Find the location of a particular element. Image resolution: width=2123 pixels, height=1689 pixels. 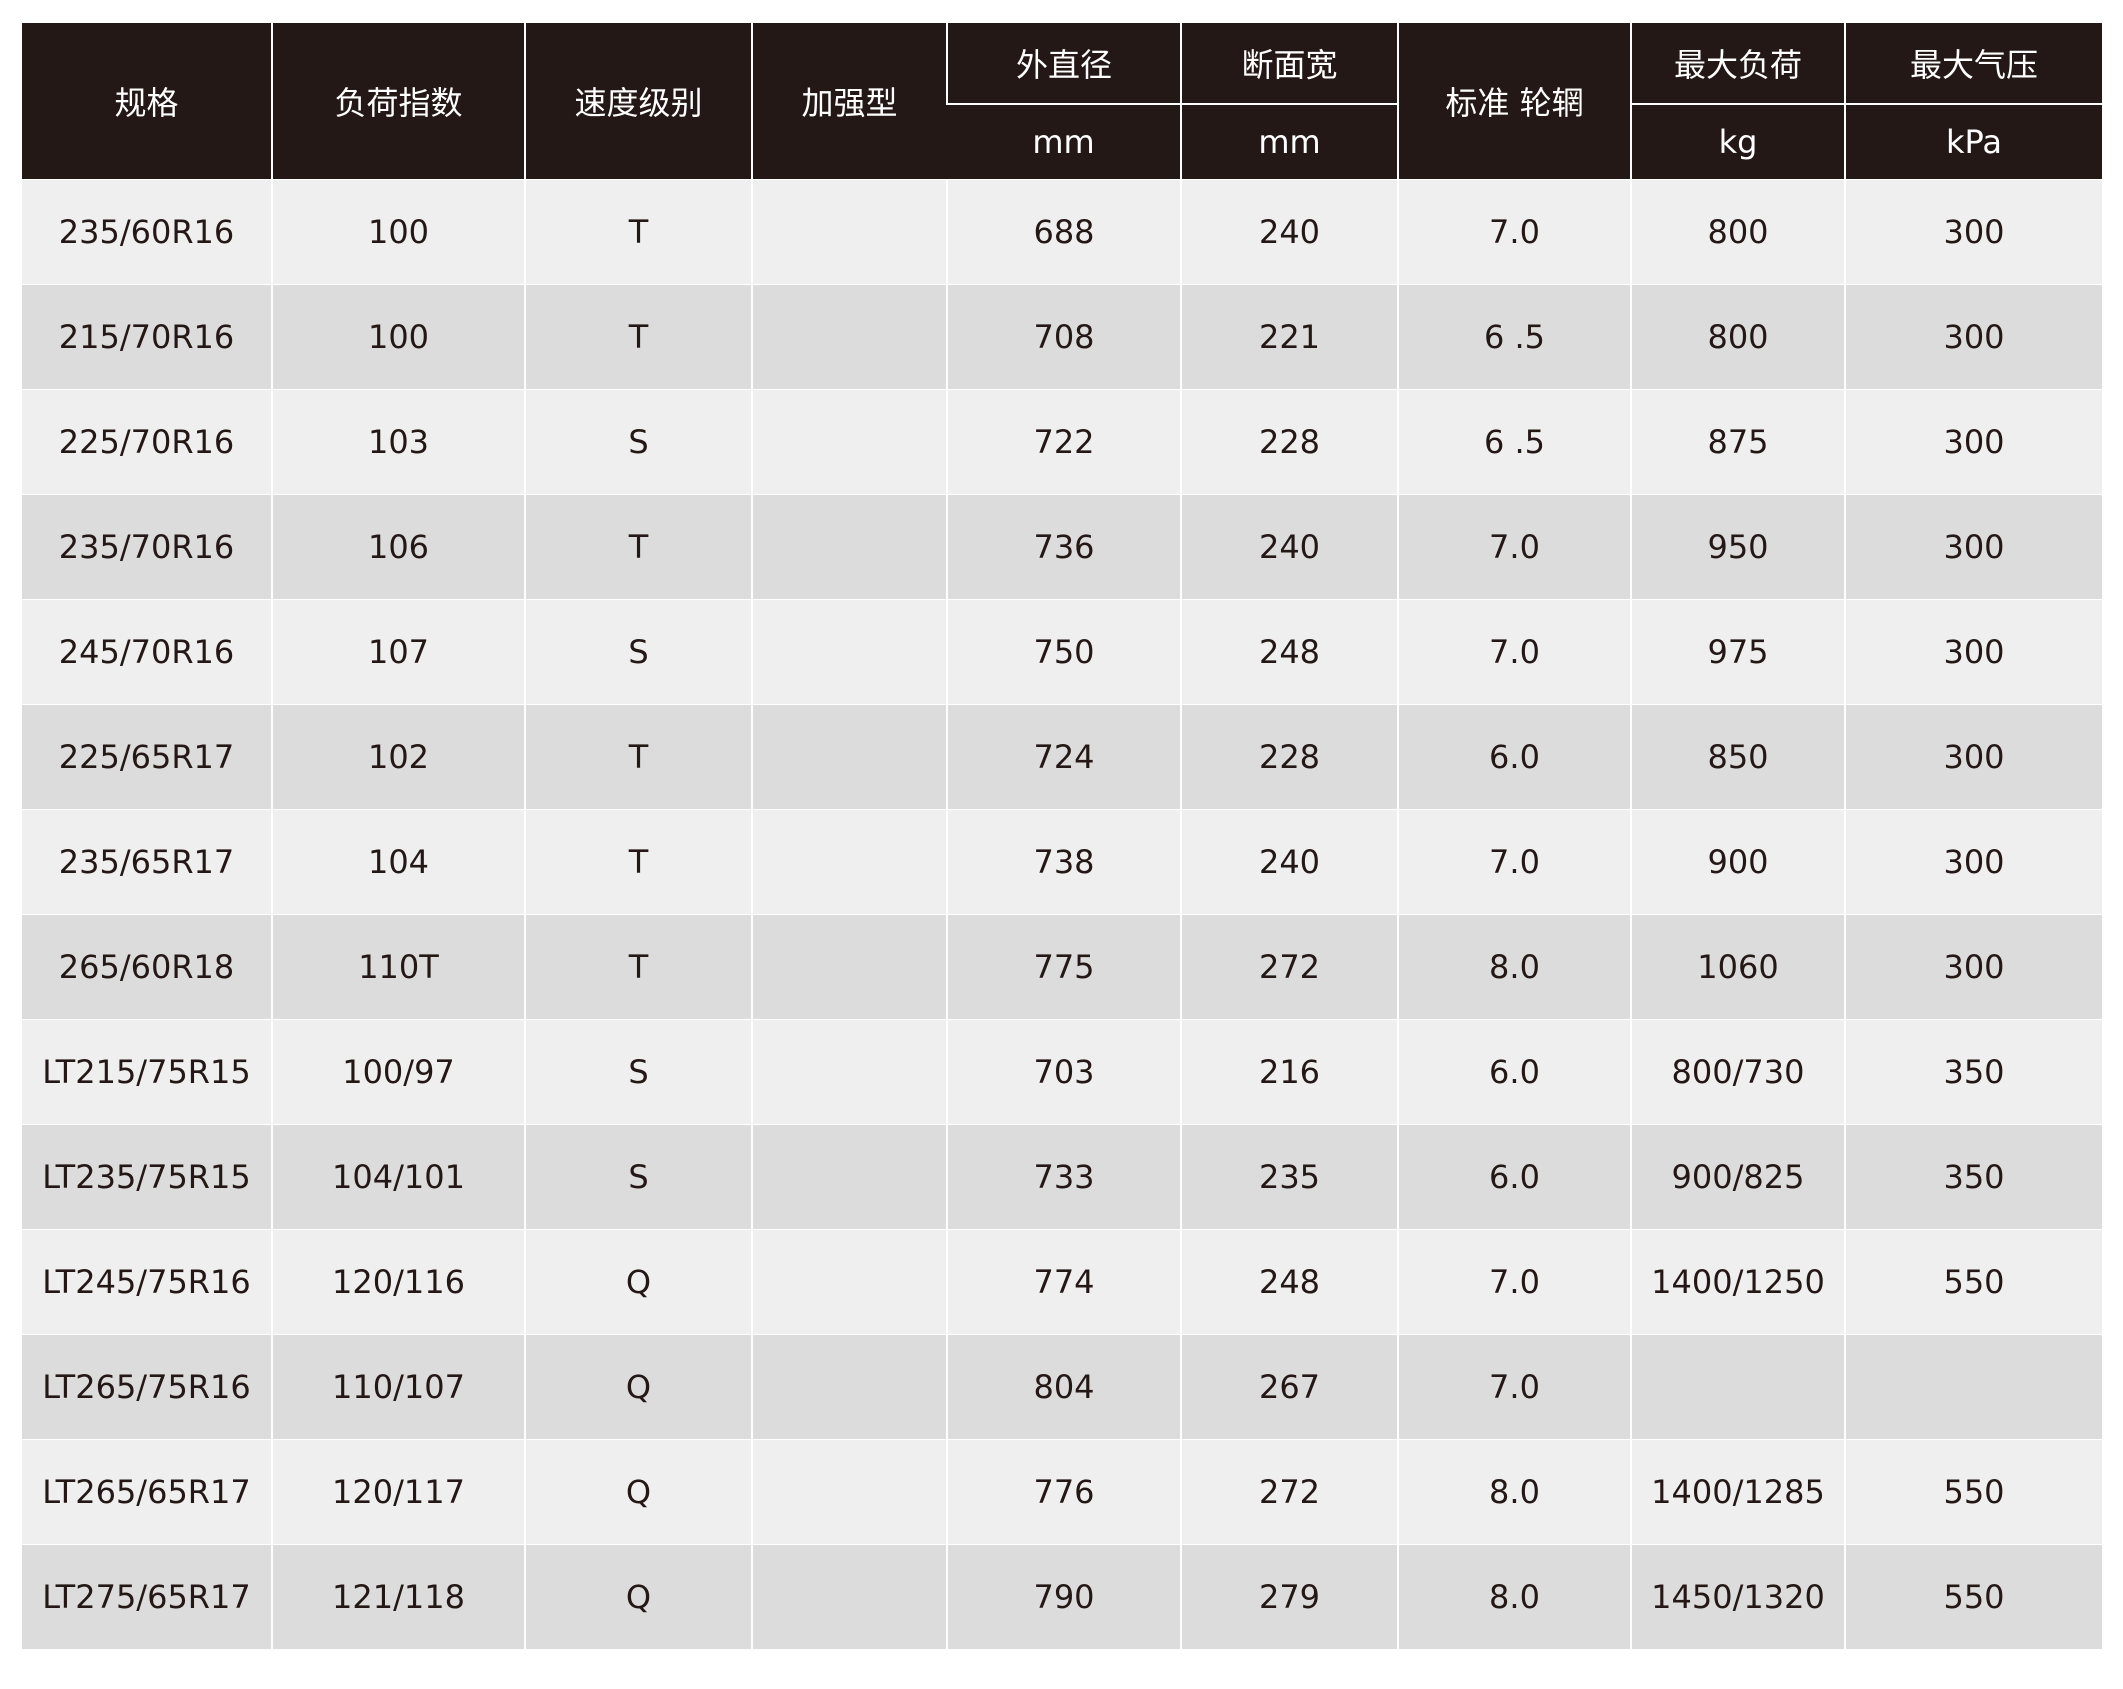

cell-outer-diameter: 774 is located at coordinates (1063, 1282).